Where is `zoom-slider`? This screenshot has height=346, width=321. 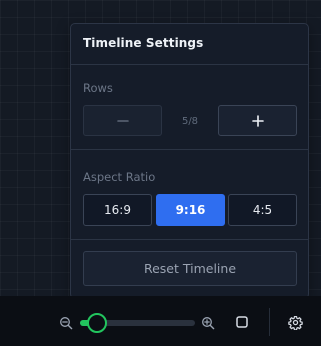
zoom-slider is located at coordinates (137, 323).